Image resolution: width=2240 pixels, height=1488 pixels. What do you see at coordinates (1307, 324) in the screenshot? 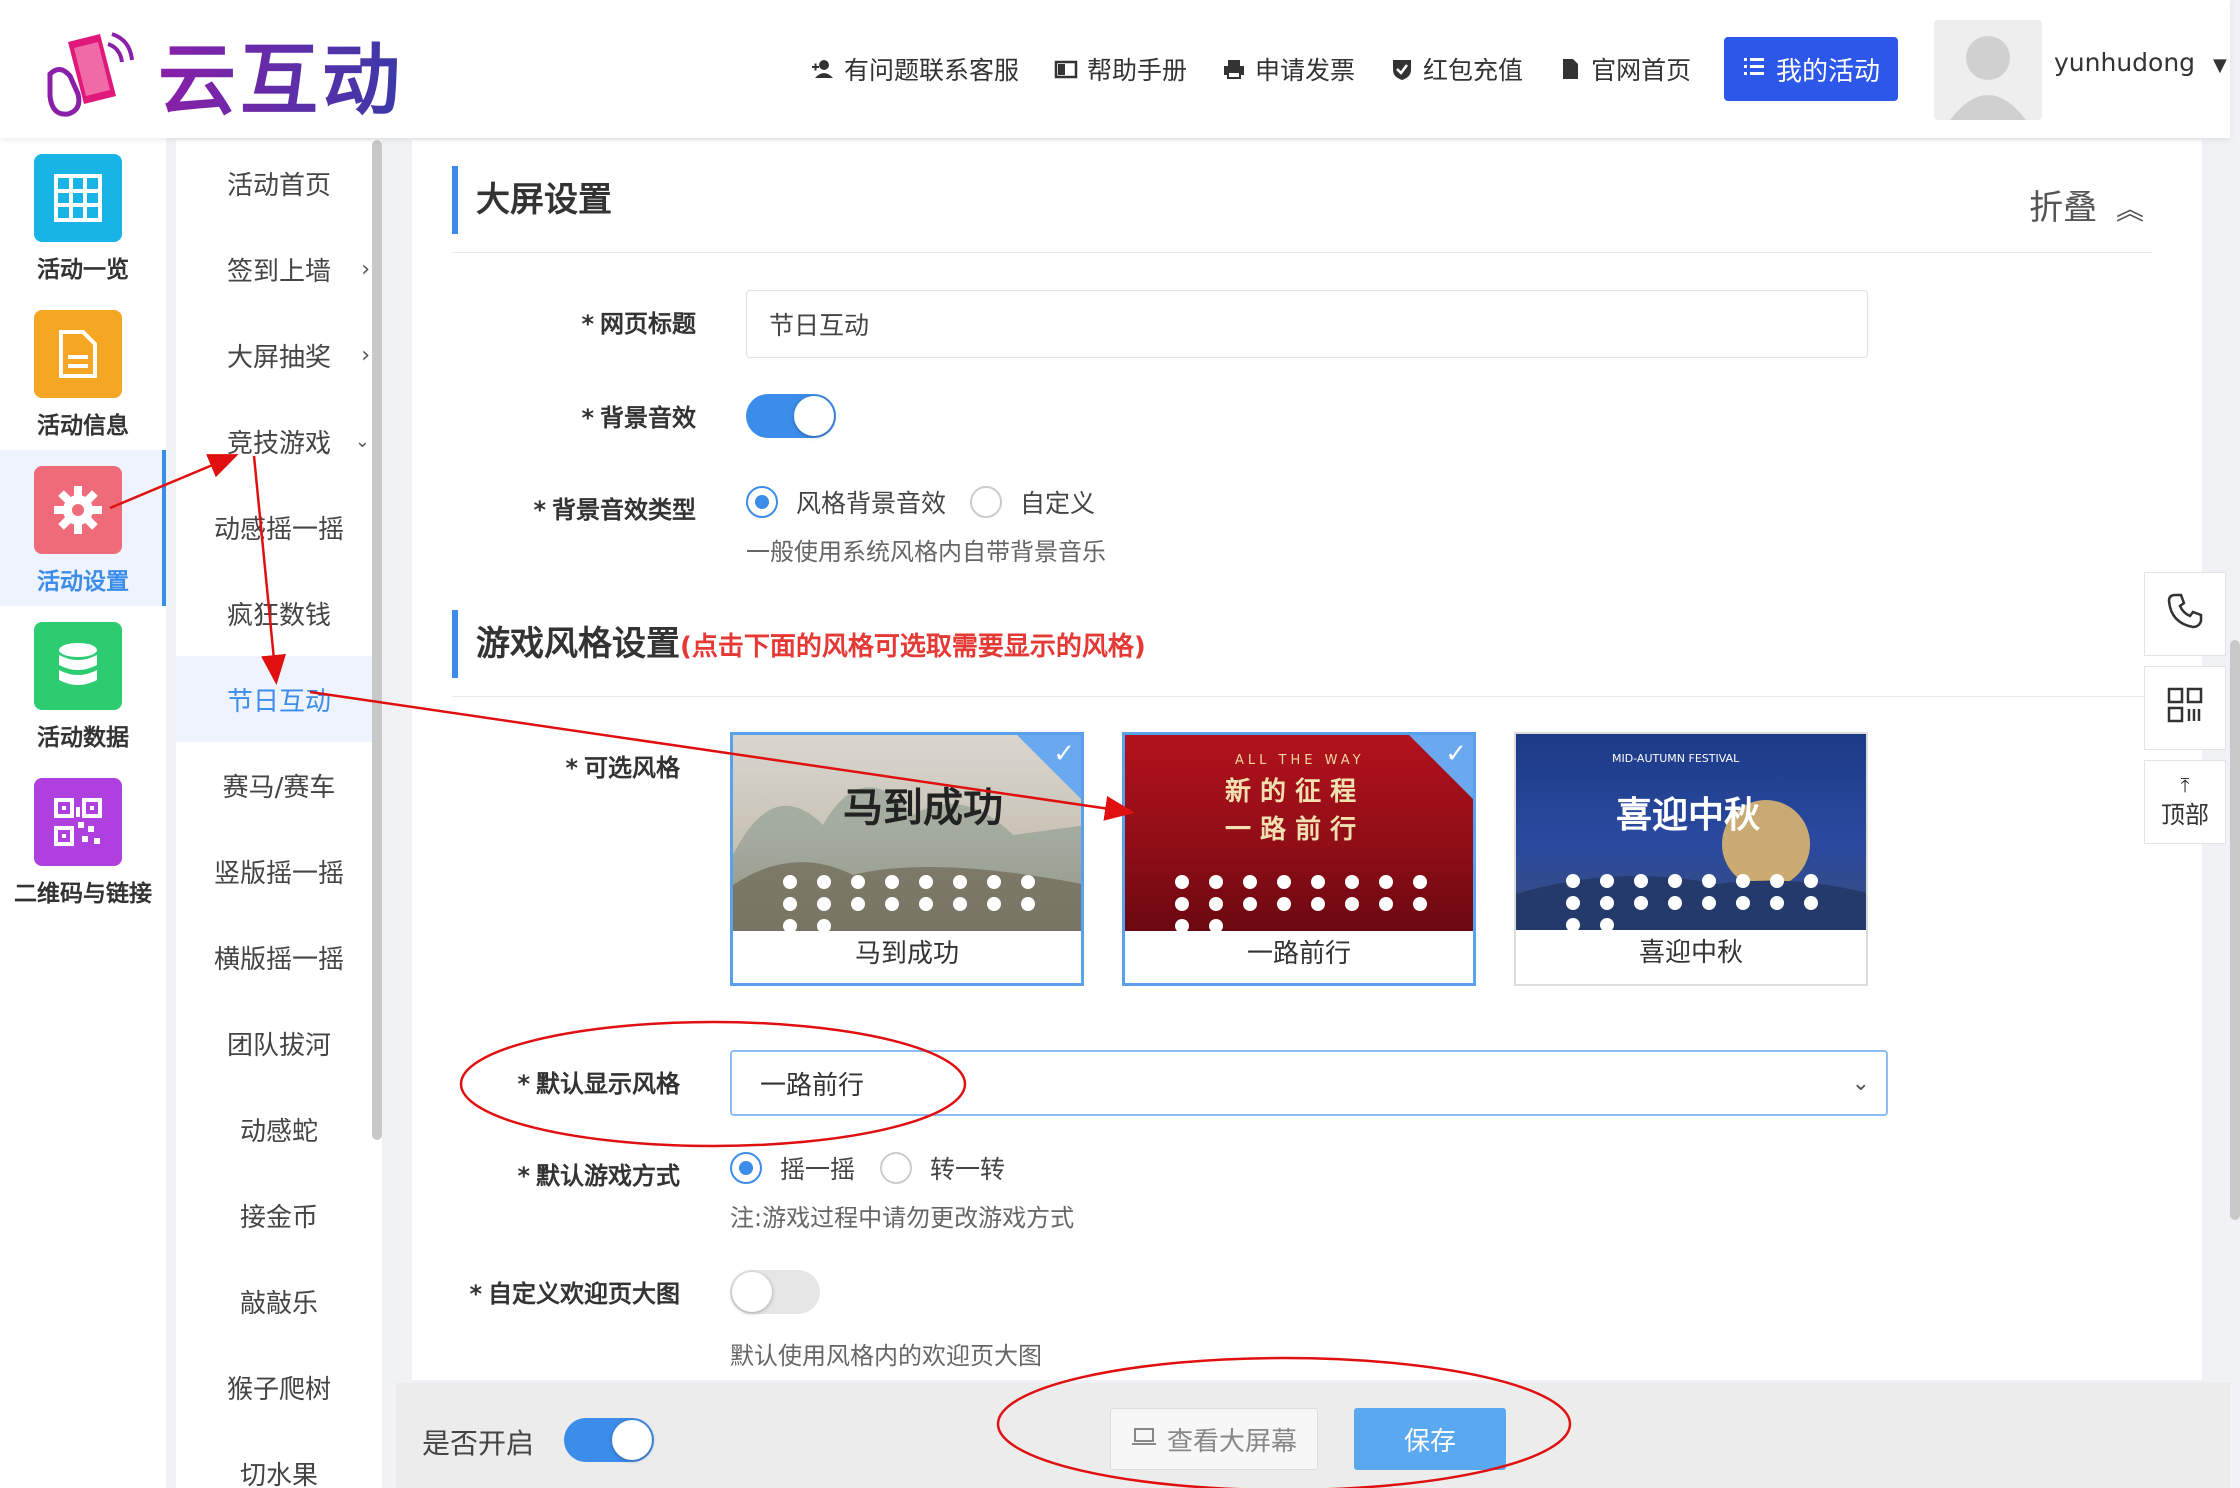
I see `page-title-input: 节日互动` at bounding box center [1307, 324].